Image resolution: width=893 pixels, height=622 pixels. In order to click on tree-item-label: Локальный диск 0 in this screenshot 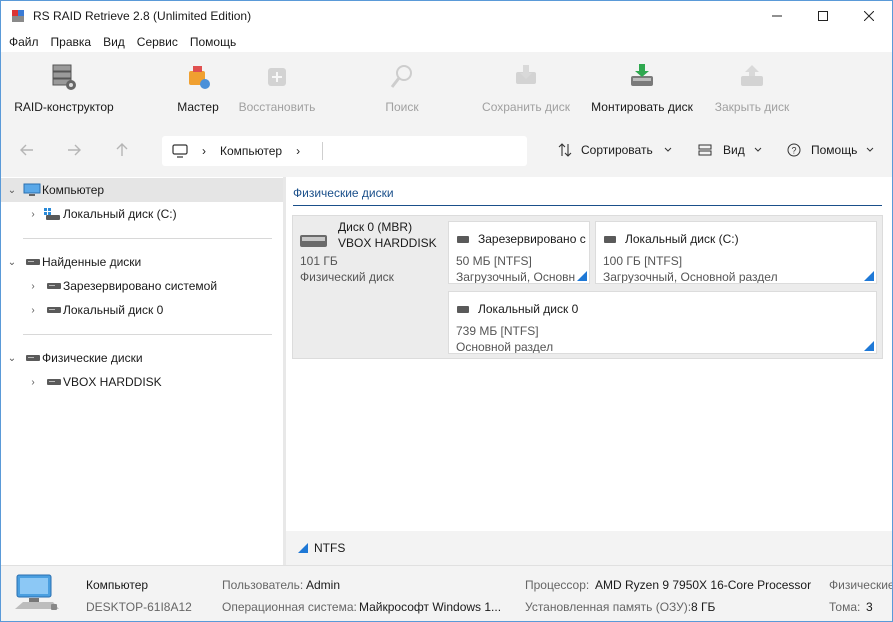, I will do `click(113, 310)`.